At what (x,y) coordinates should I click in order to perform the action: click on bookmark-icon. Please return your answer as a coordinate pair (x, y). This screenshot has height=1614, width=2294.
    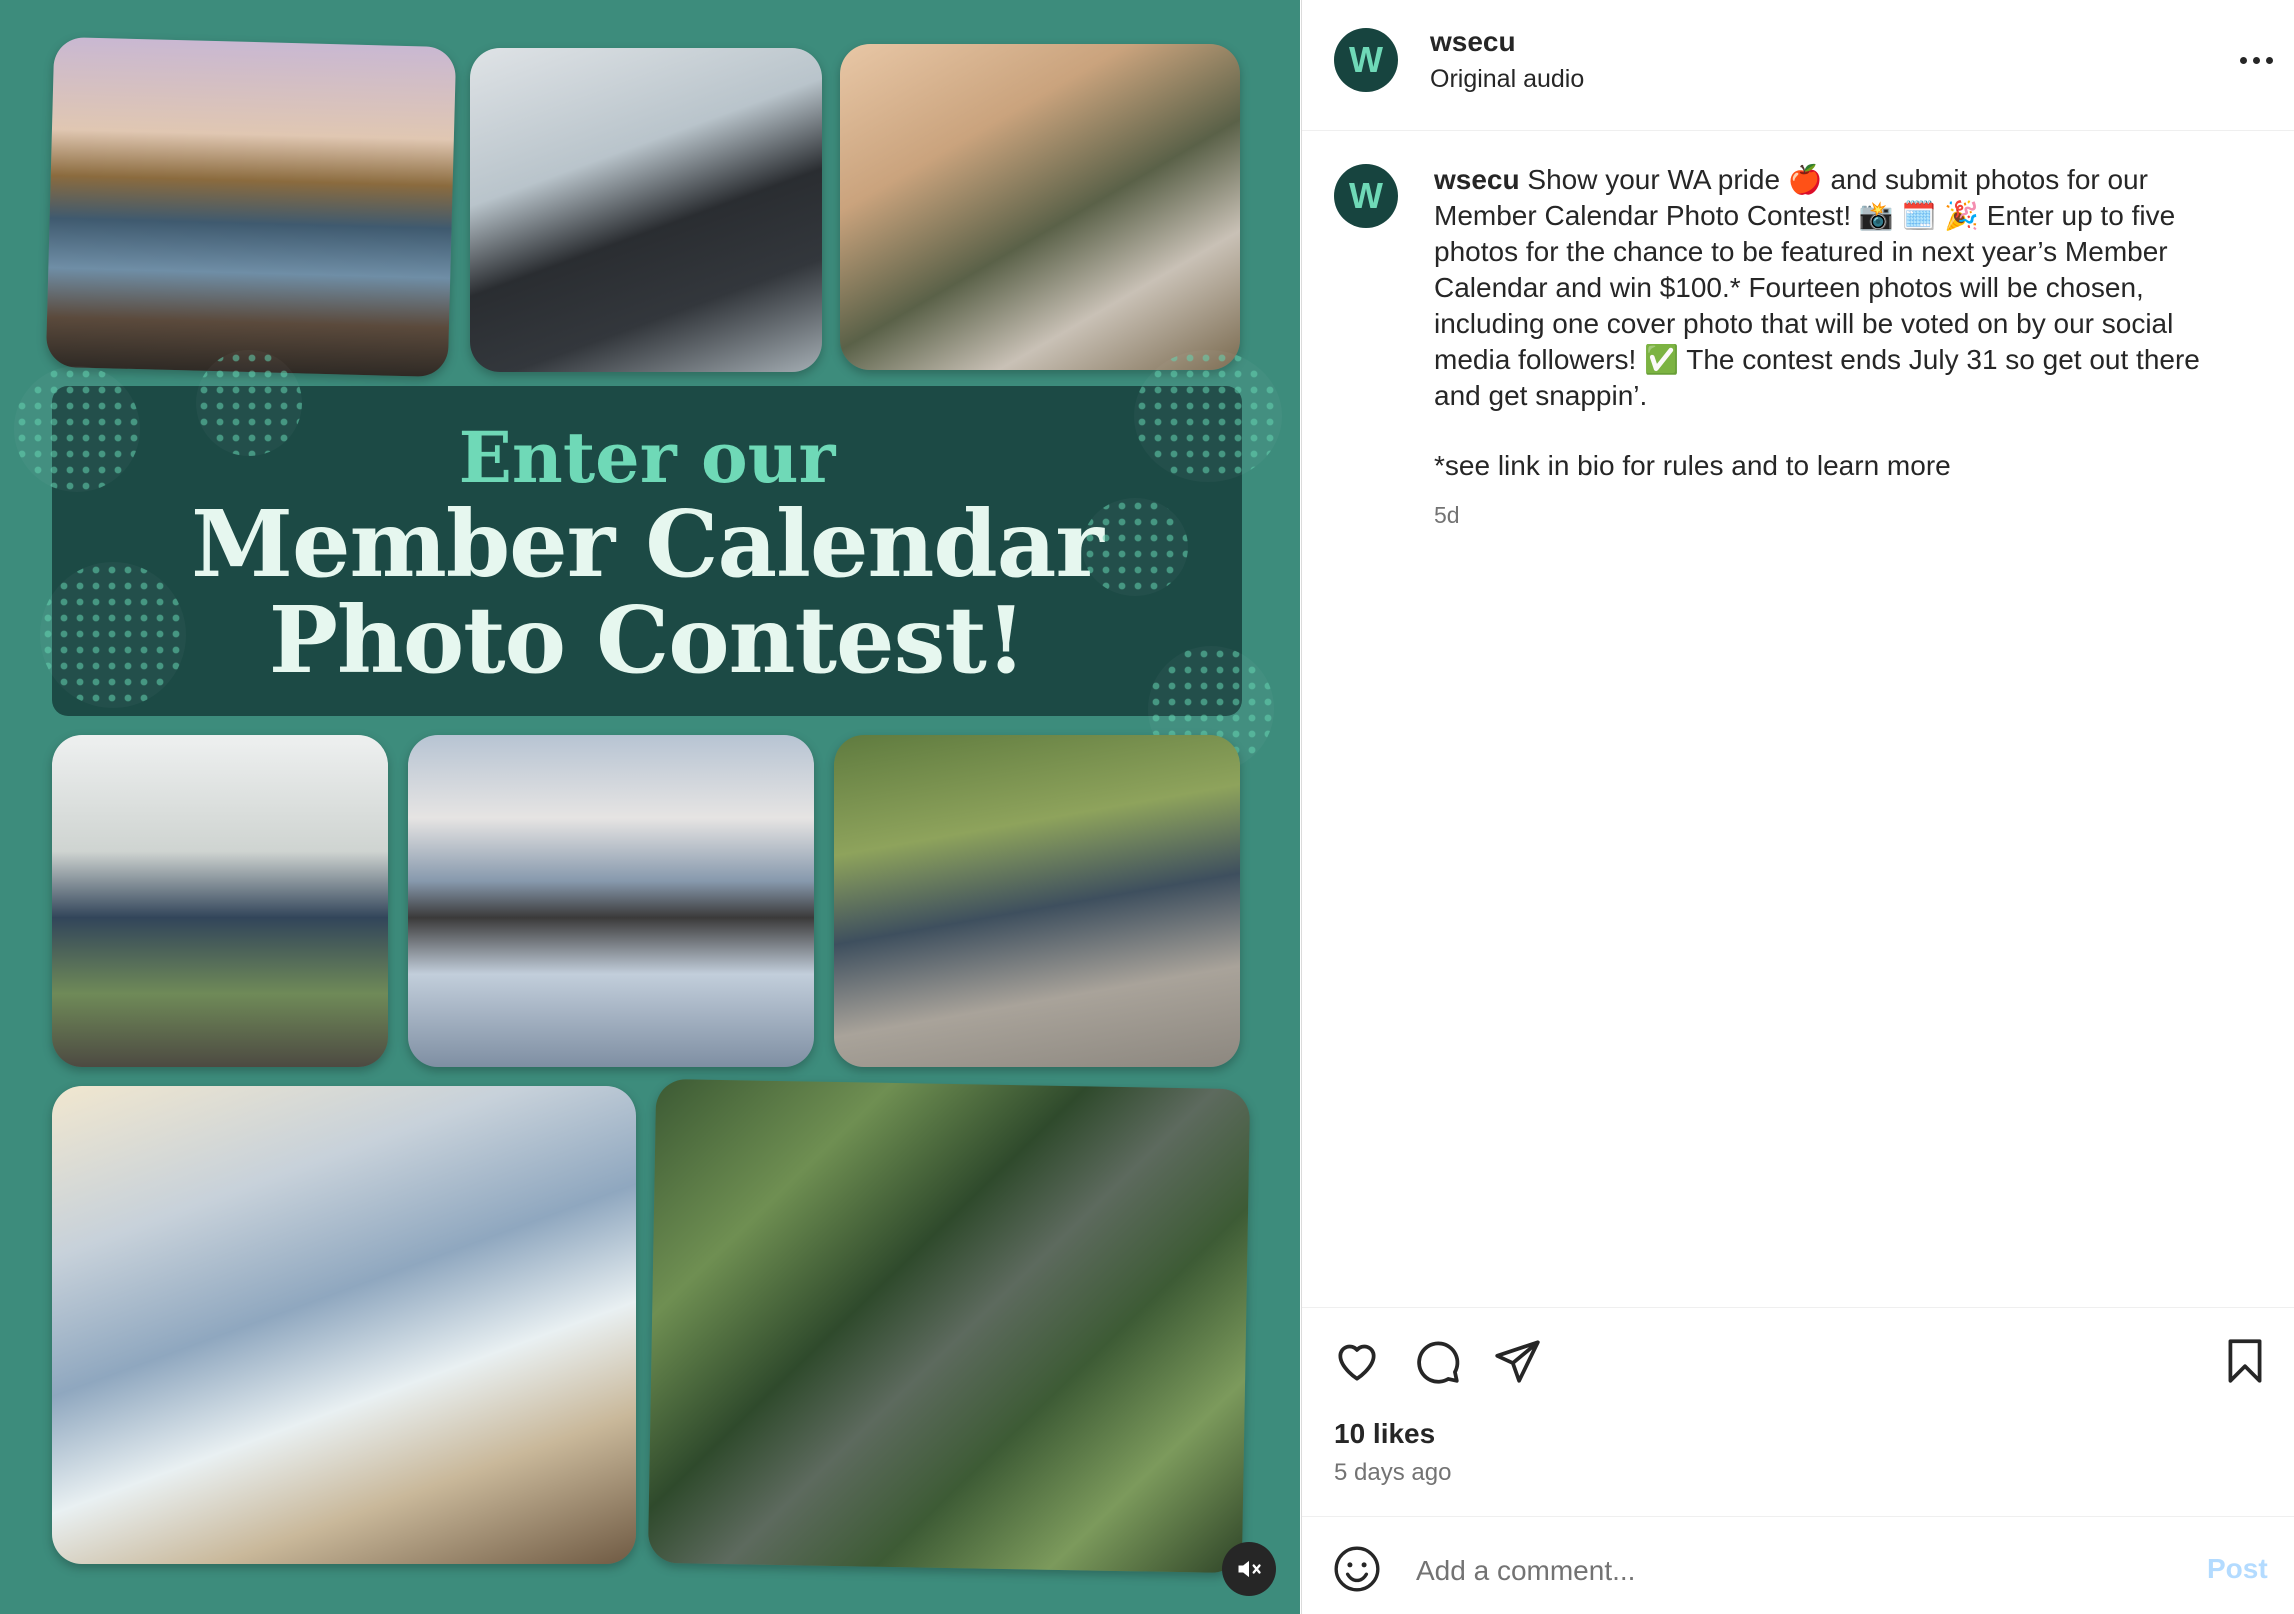
    Looking at the image, I should click on (2245, 1361).